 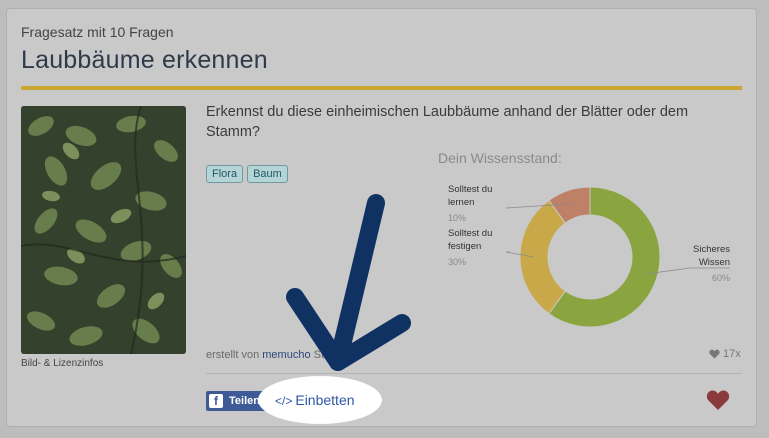 I want to click on donut-label-1-1: festigen, so click(x=464, y=246).